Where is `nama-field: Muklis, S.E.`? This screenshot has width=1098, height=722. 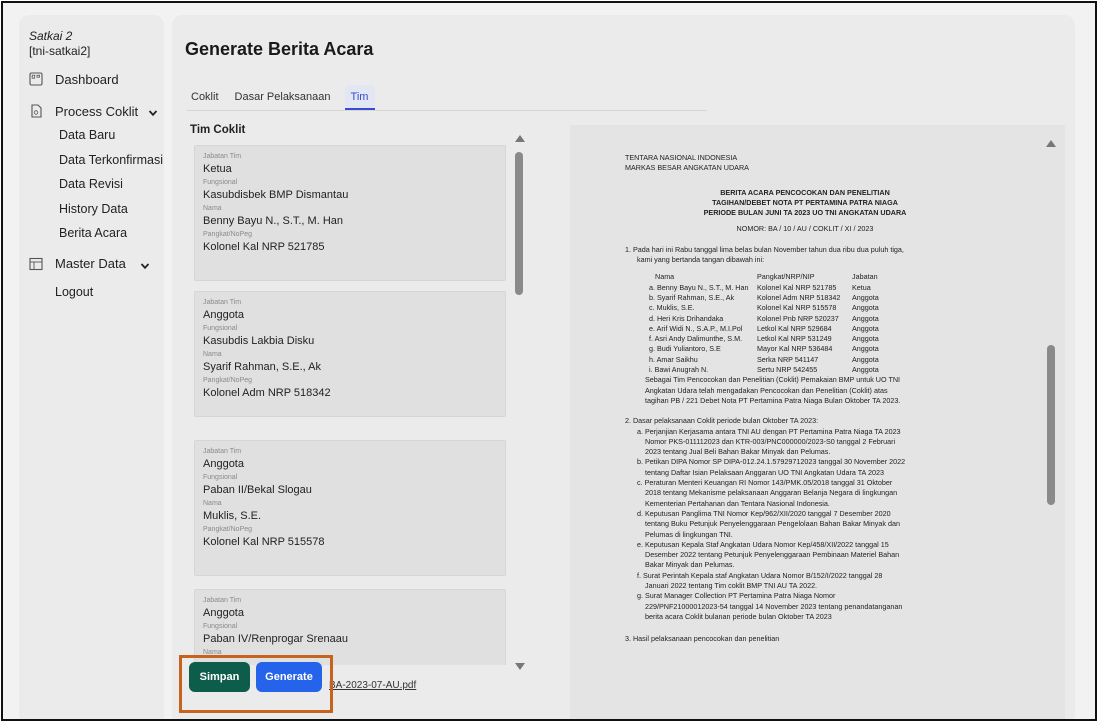 nama-field: Muklis, S.E. is located at coordinates (350, 516).